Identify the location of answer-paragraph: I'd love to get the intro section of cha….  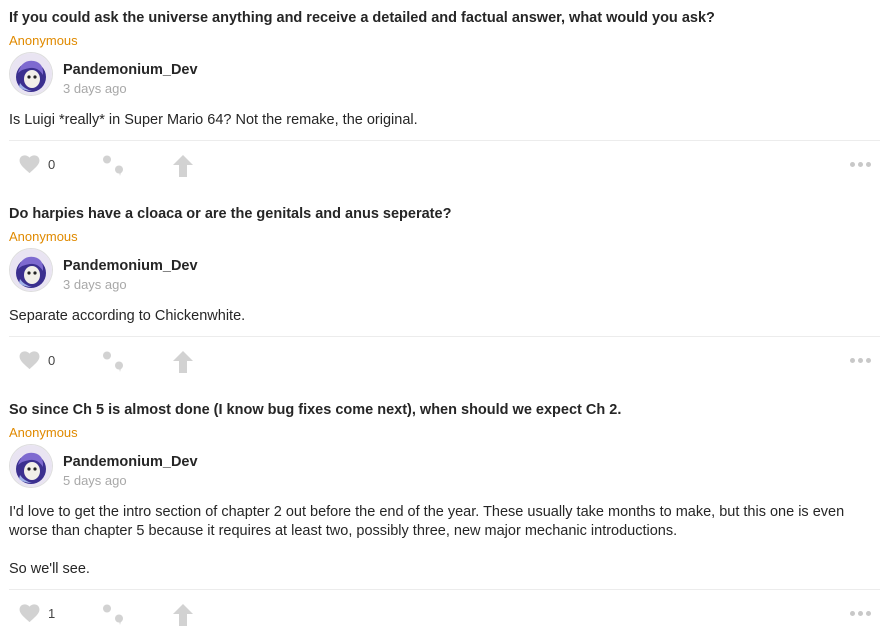
(427, 521).